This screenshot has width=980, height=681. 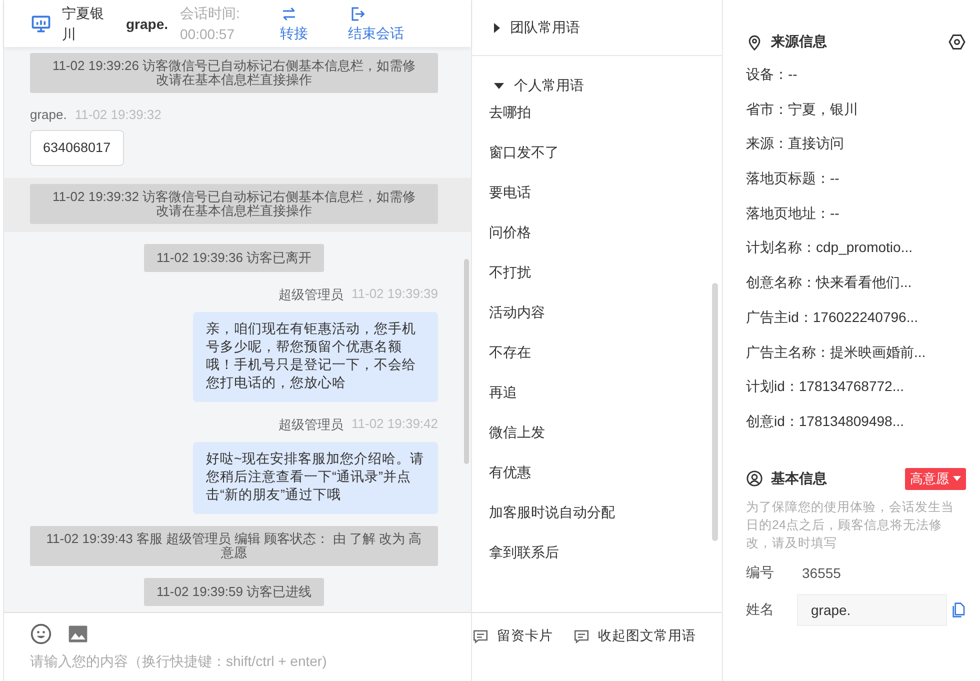 I want to click on phrase-item: 再追, so click(x=597, y=399).